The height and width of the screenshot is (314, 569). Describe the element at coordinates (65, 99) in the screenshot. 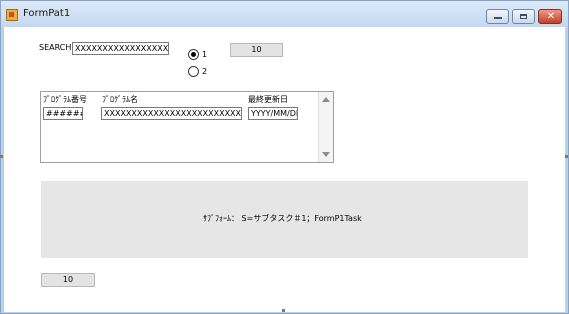

I see `column-header-program-number: ﾌﾟﾛｸﾞﾗﾑ番号` at that location.